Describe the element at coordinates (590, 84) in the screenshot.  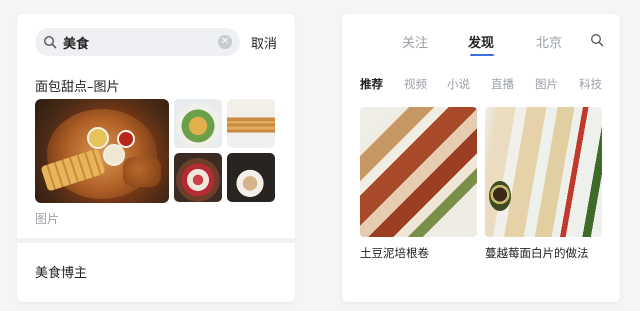
I see `category-tech: 科技` at that location.